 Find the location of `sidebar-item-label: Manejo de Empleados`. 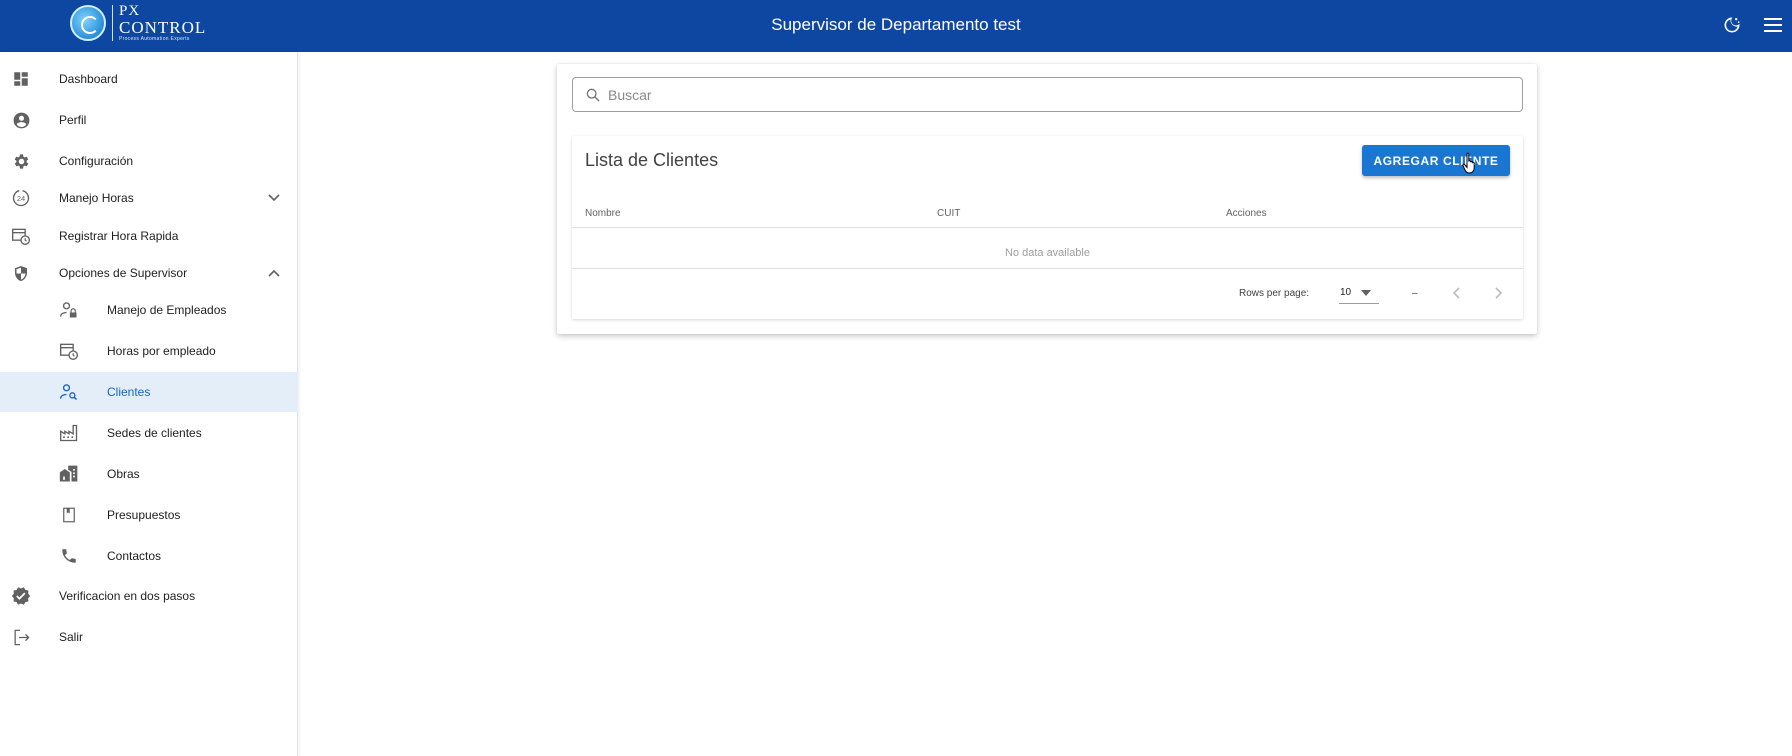

sidebar-item-label: Manejo de Empleados is located at coordinates (167, 310).